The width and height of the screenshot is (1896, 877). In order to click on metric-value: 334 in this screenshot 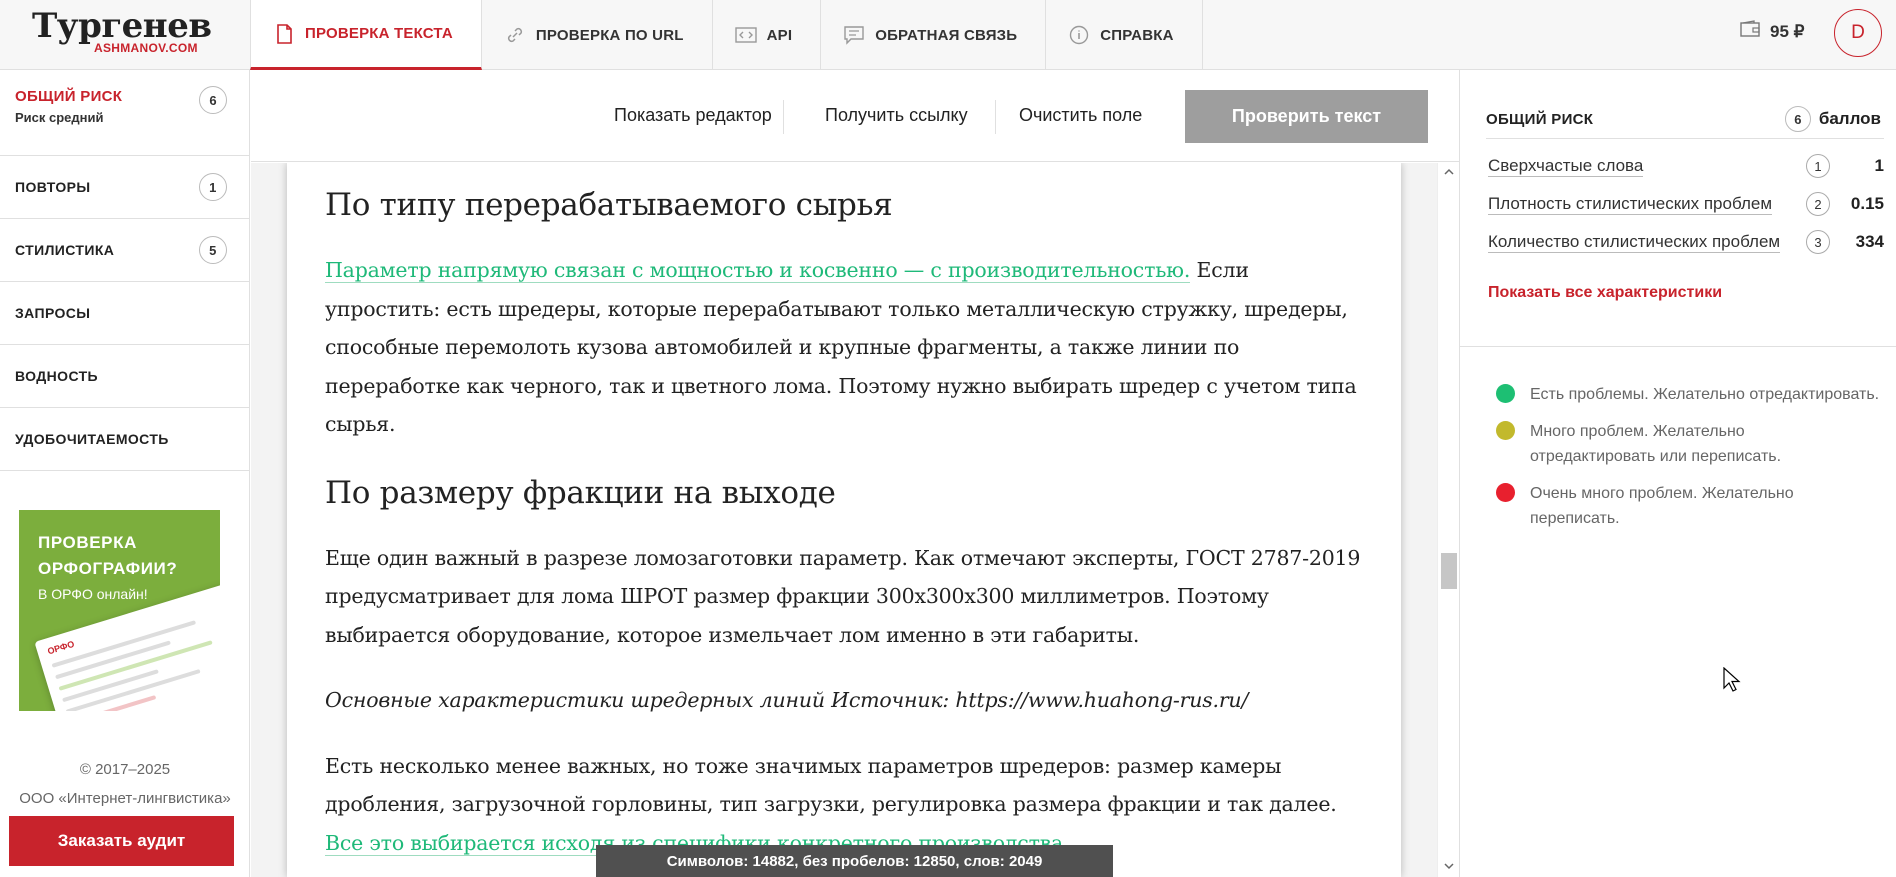, I will do `click(1869, 241)`.